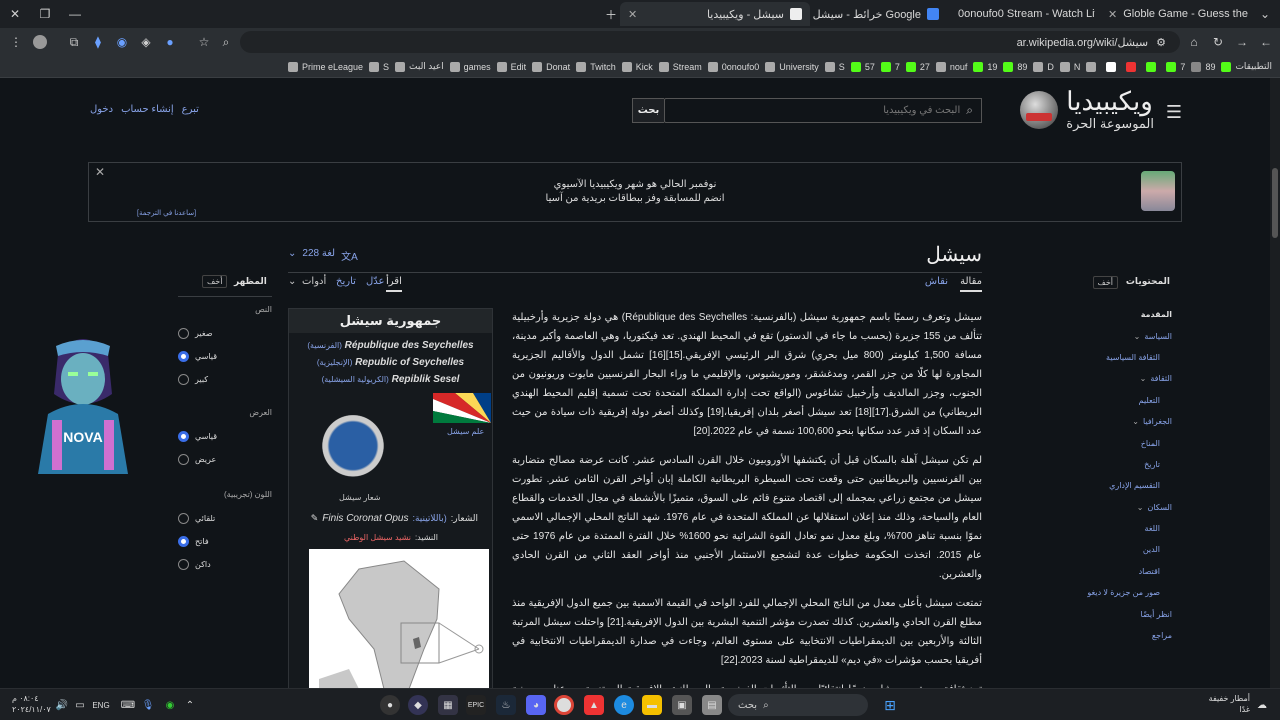 Image resolution: width=1280 pixels, height=720 pixels. Describe the element at coordinates (1043, 66) in the screenshot. I see `bookmark-item: D` at that location.